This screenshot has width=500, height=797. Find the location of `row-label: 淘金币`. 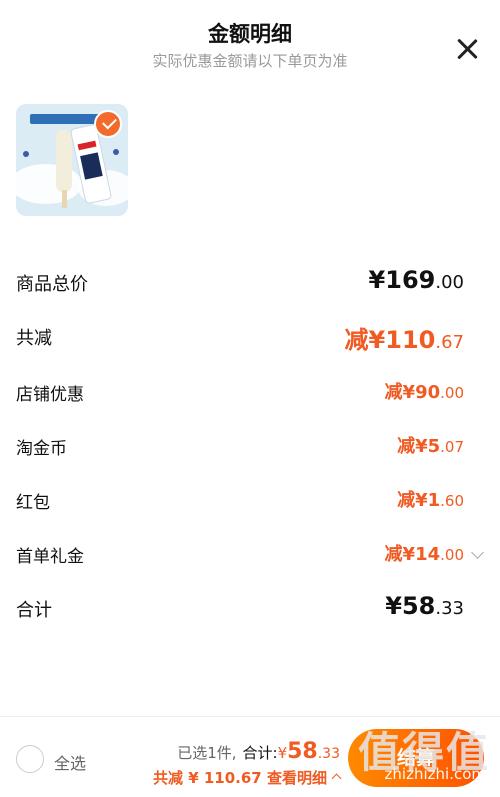

row-label: 淘金币 is located at coordinates (41, 449).